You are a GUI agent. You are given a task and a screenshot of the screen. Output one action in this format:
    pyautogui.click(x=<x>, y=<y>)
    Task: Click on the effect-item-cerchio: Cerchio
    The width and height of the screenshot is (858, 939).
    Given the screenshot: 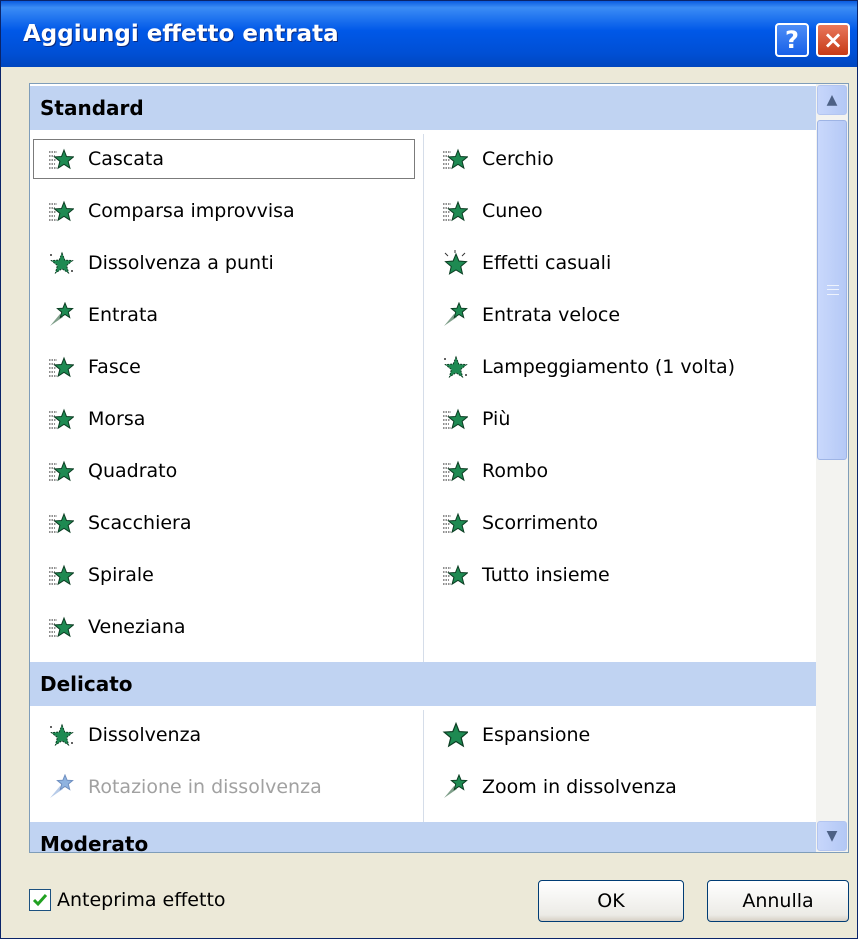 What is the action you would take?
    pyautogui.click(x=618, y=159)
    